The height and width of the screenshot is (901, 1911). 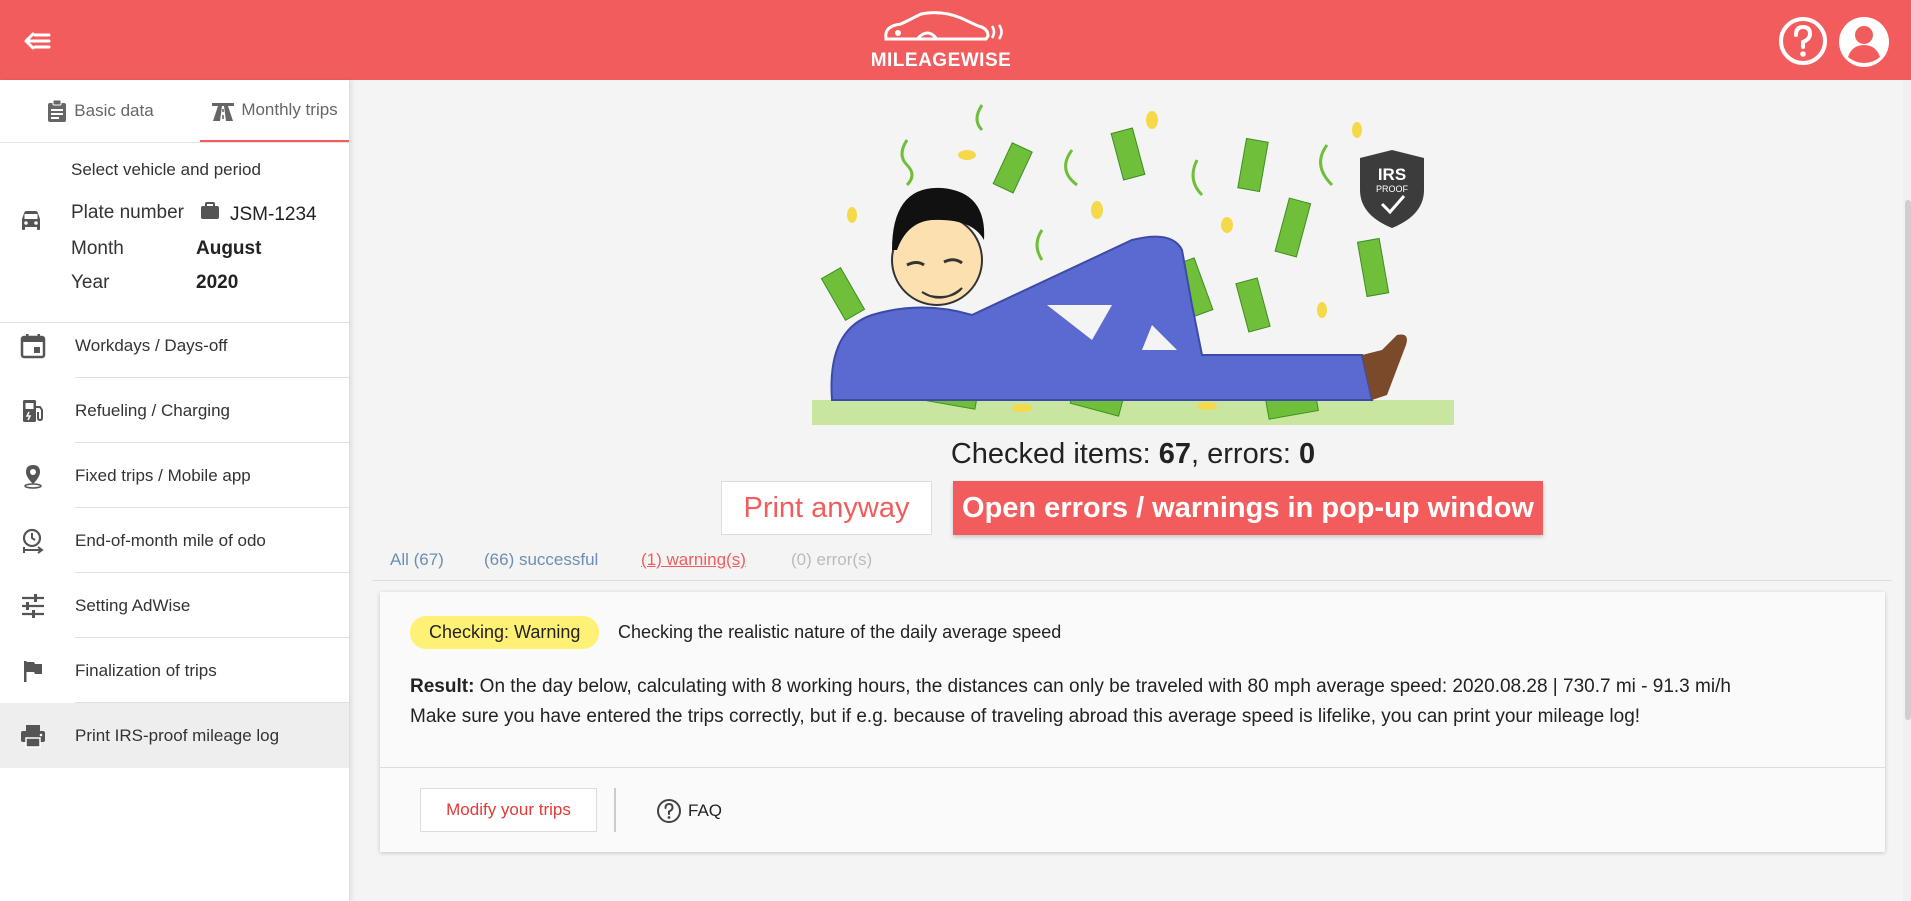 I want to click on sidebar-tabs: Basic data Monthly trips, so click(x=174, y=111).